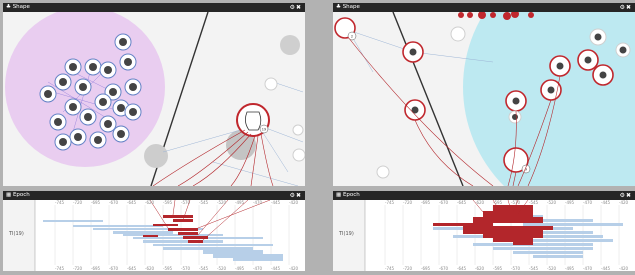 The image size is (635, 275). Describe the element at coordinates (21, 195) in the screenshot. I see `left-epoch-title: Epoch` at that location.